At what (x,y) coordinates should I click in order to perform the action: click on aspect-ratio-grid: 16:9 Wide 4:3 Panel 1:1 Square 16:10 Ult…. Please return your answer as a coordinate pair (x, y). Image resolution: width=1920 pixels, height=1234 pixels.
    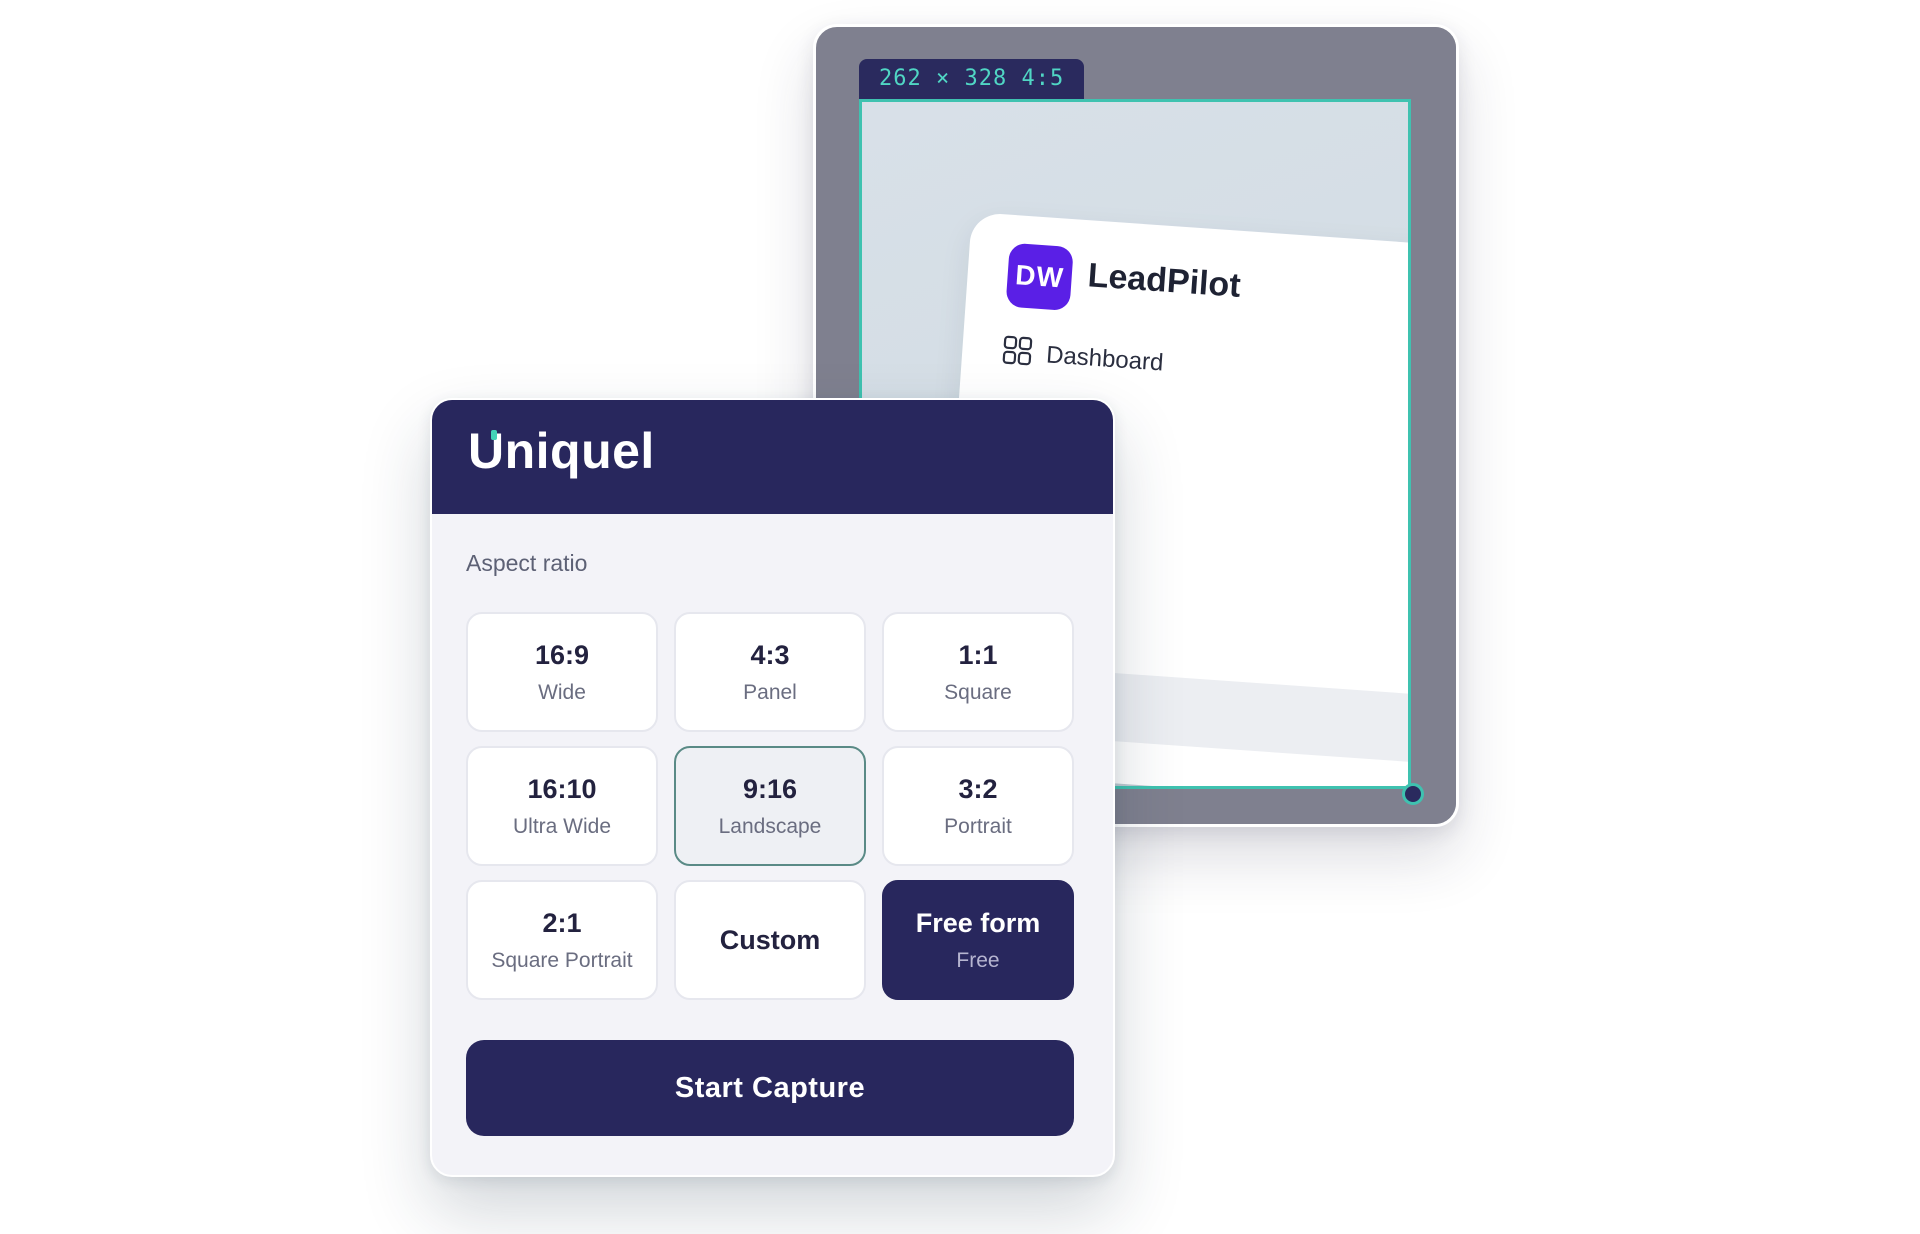
    Looking at the image, I should click on (770, 806).